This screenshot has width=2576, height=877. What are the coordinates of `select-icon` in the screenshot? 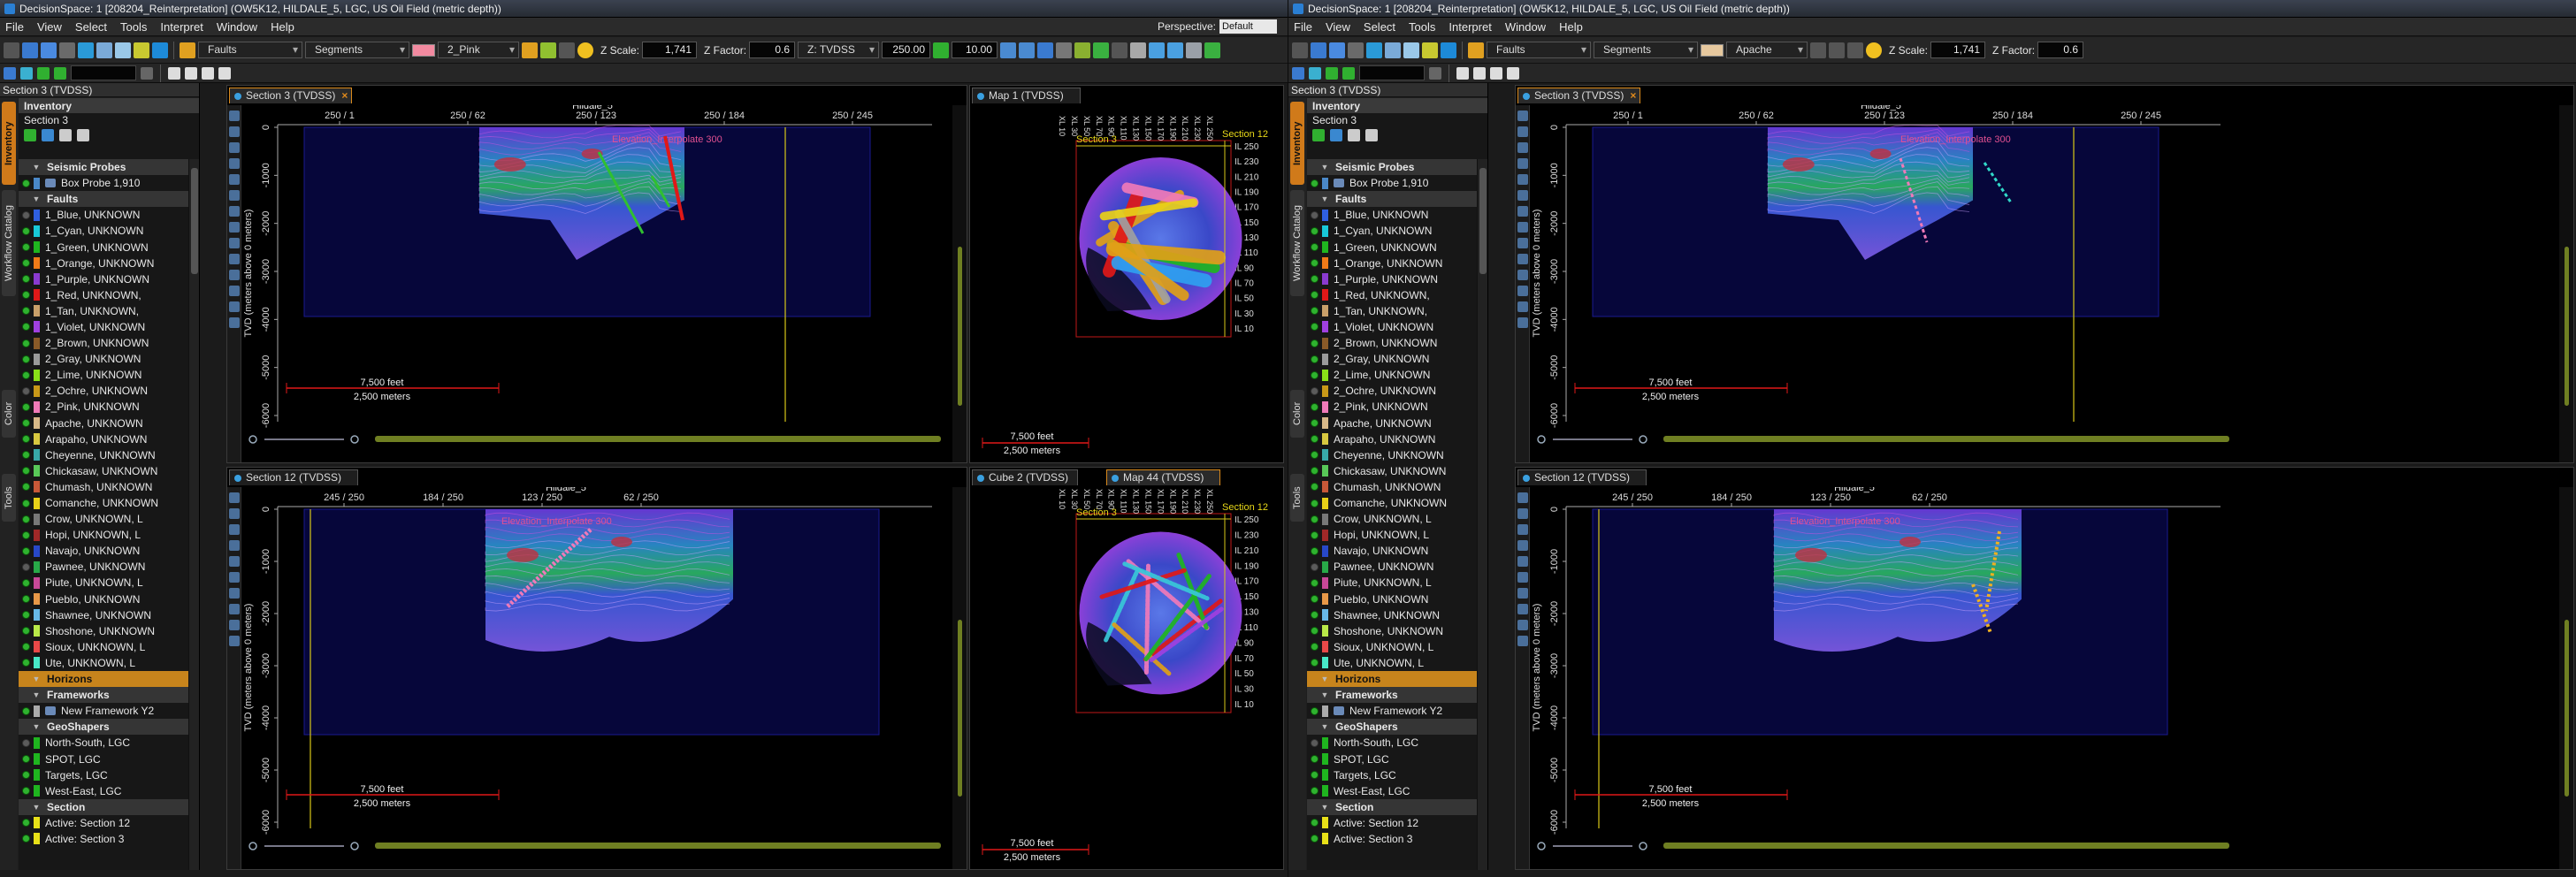 It's located at (1393, 50).